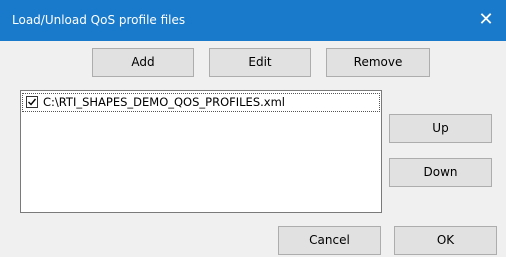 This screenshot has height=257, width=506. I want to click on cancel-button: Cancel, so click(329, 240).